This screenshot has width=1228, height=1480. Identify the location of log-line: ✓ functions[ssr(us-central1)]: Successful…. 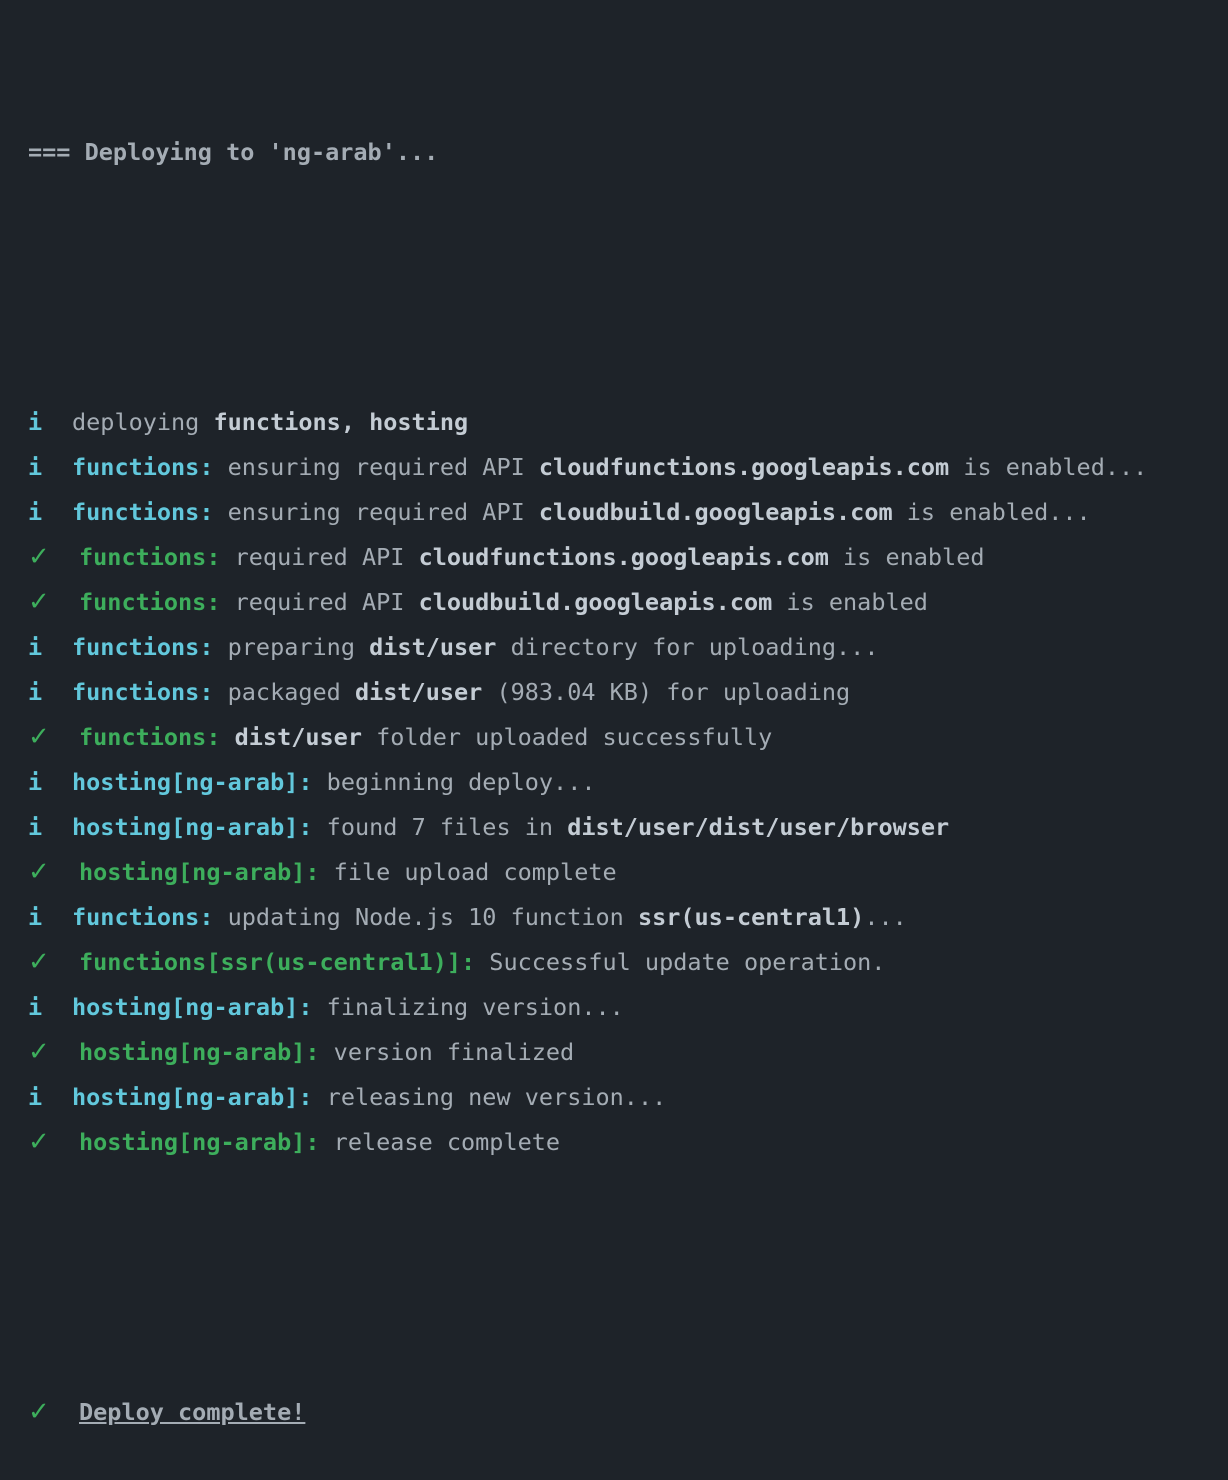
(623, 962).